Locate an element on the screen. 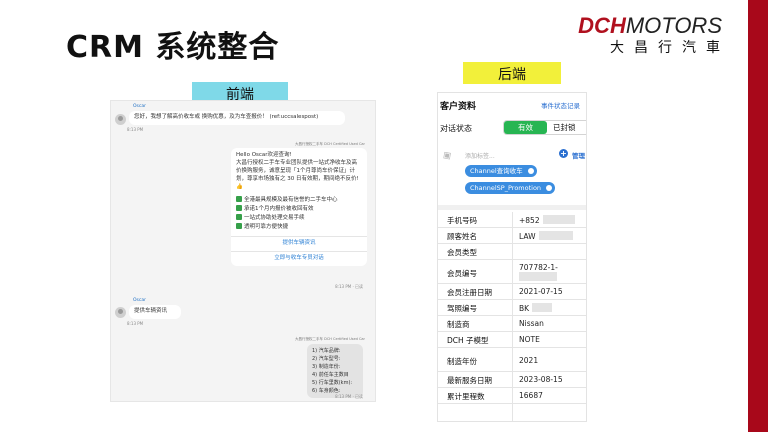 Image resolution: width=768 pixels, height=432 pixels. field-label: 手机号码 is located at coordinates (462, 220).